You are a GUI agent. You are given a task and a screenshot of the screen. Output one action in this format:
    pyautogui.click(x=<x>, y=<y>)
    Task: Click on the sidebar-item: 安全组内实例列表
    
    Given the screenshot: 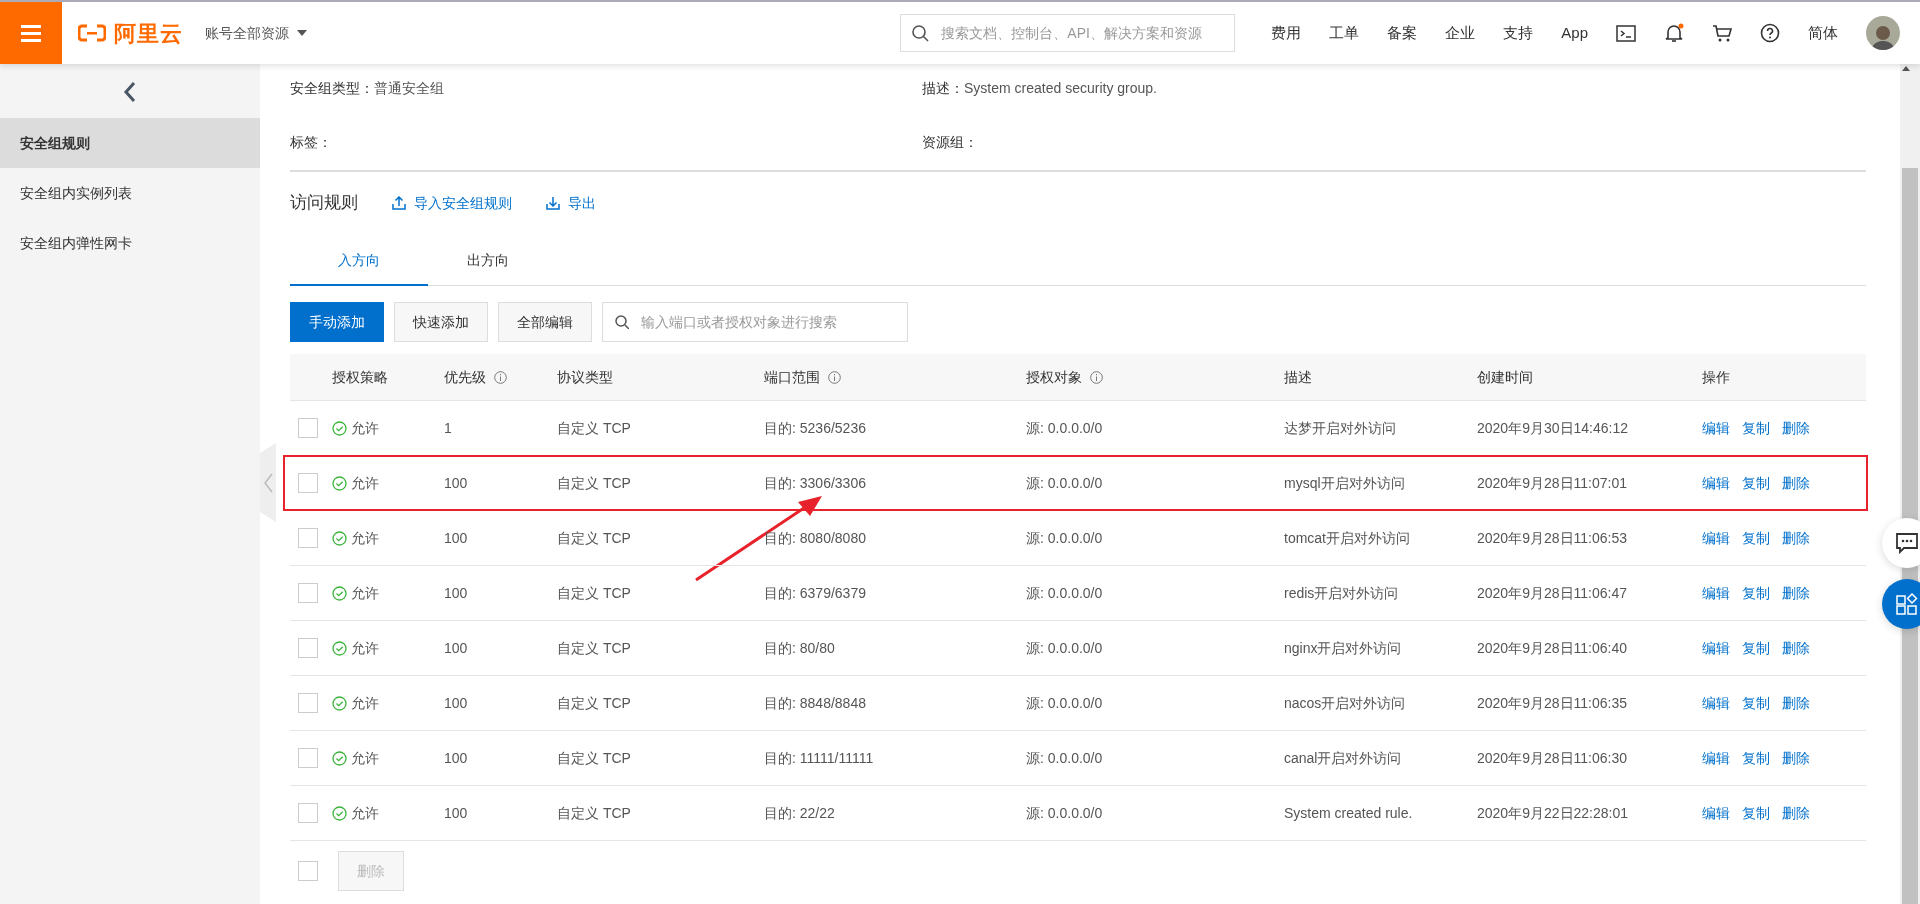 What is the action you would take?
    pyautogui.click(x=130, y=193)
    